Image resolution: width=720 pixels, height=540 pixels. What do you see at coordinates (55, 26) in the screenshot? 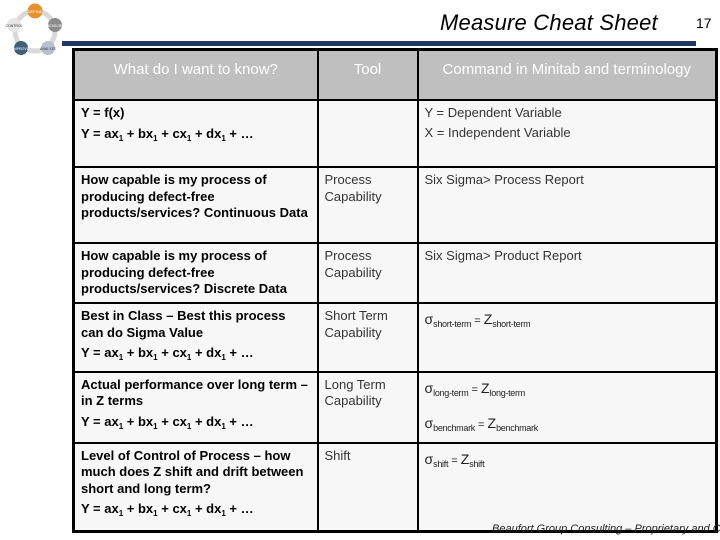
I see `logo-label-measure: MEASURE` at bounding box center [55, 26].